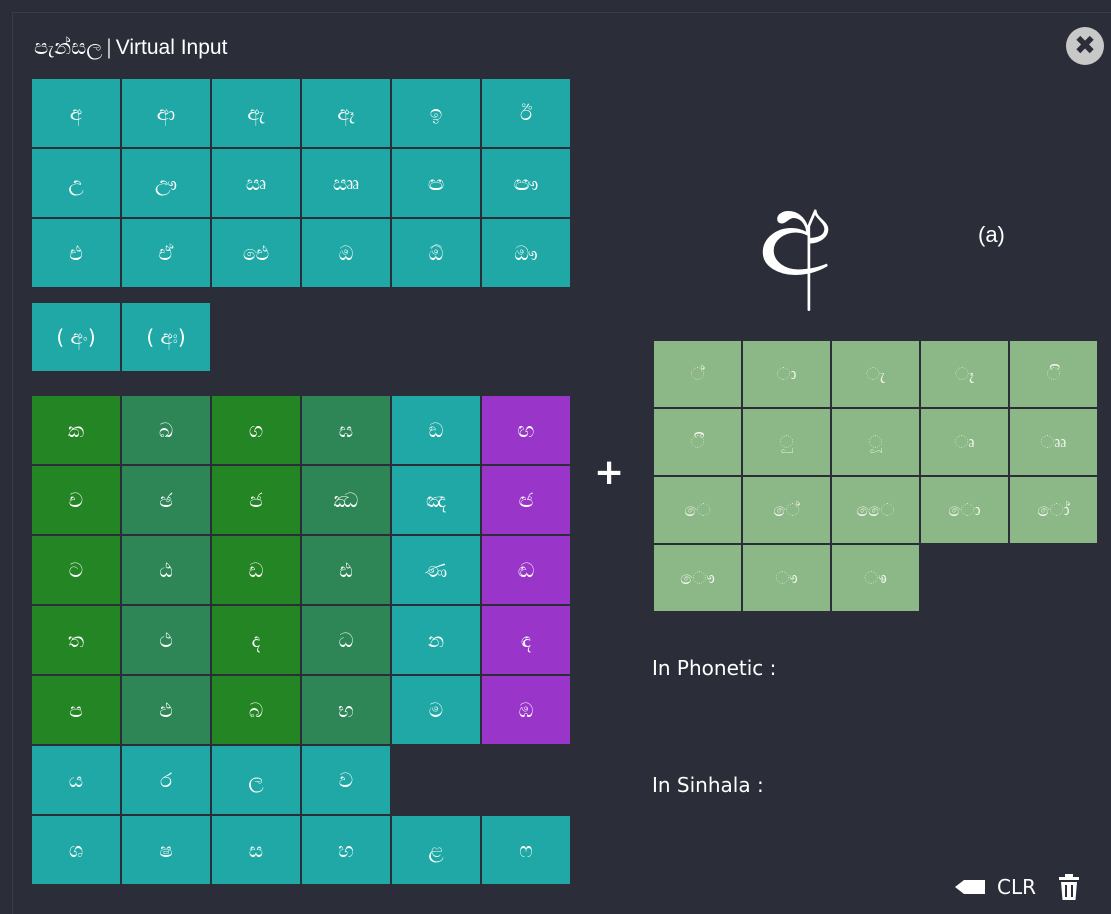 The width and height of the screenshot is (1111, 914). I want to click on consonant-key: ච, so click(76, 500).